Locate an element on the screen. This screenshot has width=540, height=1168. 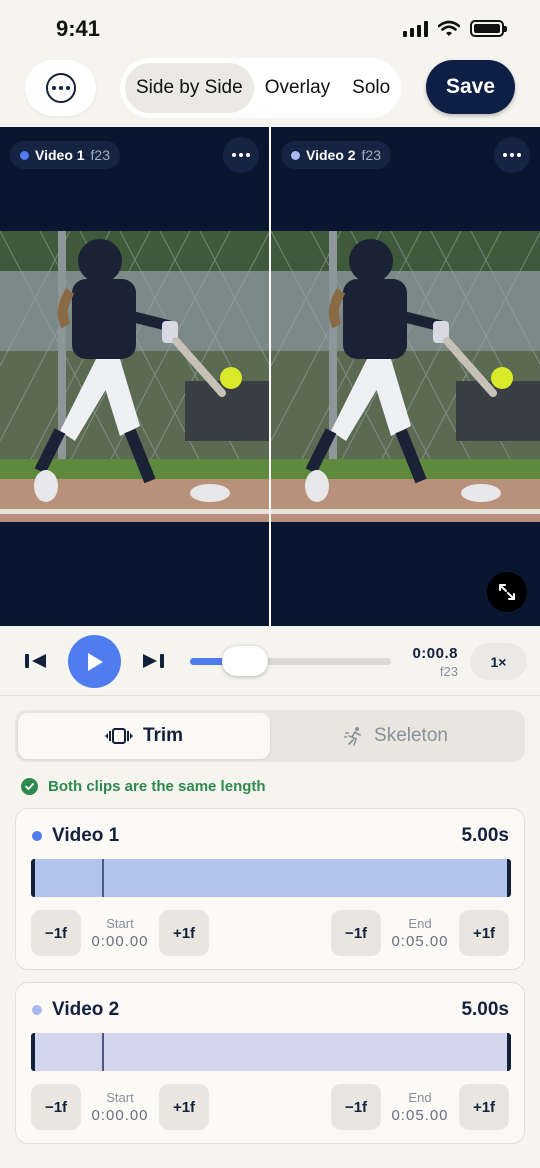
ellipsis-circle-icon is located at coordinates (60, 88).